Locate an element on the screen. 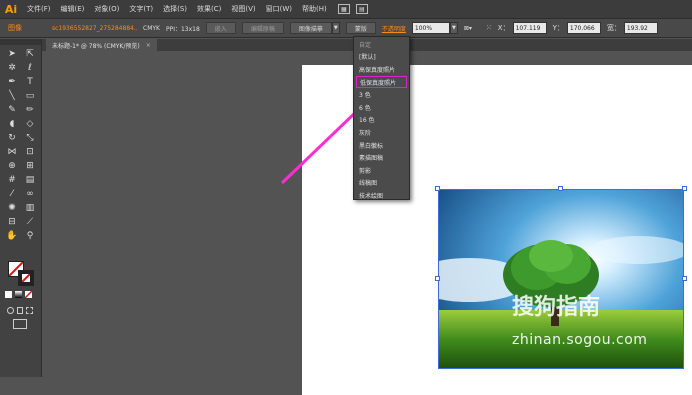 The image size is (692, 395). free-transform-tool-icon: ⊡ is located at coordinates (30, 152).